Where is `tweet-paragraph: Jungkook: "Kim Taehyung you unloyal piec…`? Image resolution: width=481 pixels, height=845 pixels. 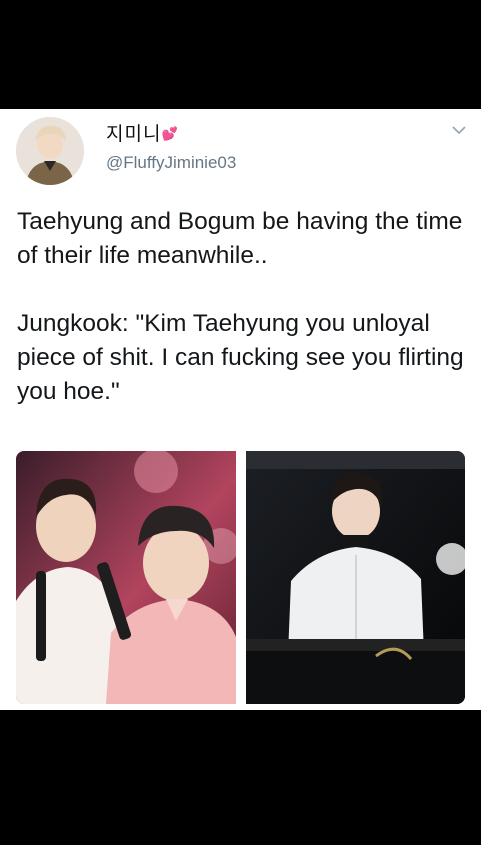 tweet-paragraph: Jungkook: "Kim Taehyung you unloyal piec… is located at coordinates (240, 357).